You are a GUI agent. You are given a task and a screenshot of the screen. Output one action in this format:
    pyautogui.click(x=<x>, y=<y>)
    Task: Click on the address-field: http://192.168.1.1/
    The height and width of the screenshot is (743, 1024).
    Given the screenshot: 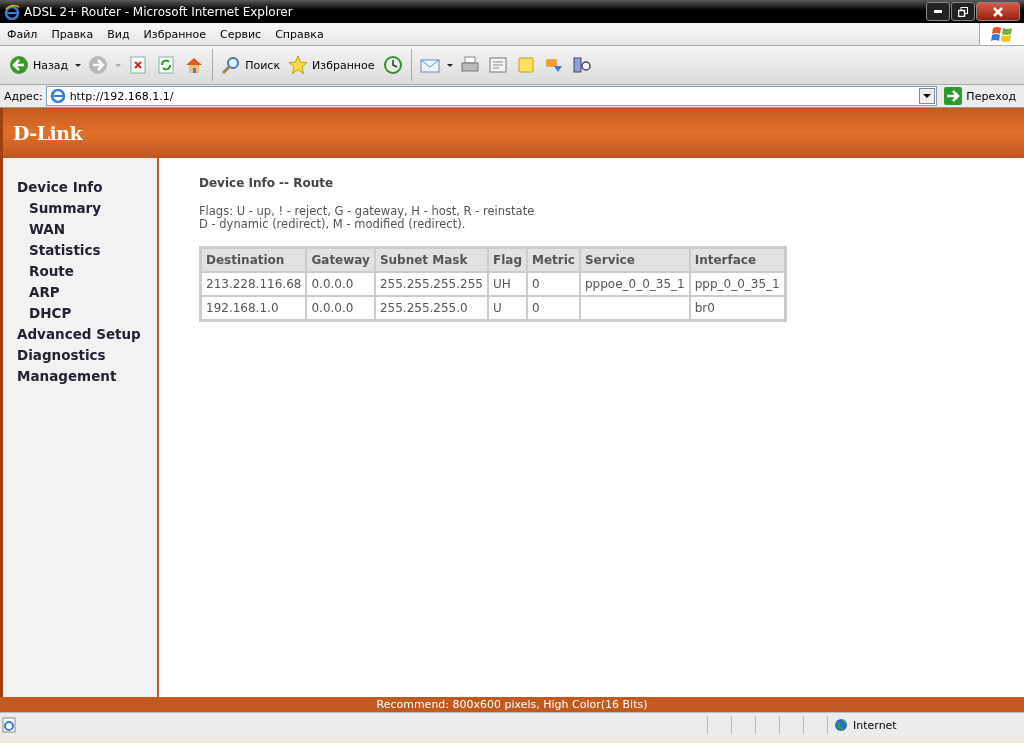 What is the action you would take?
    pyautogui.click(x=491, y=96)
    